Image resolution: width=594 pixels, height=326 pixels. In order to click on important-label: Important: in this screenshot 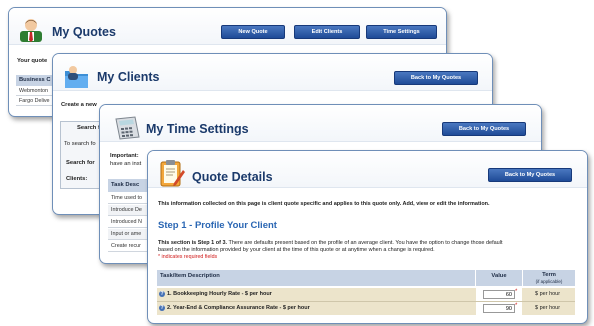, I will do `click(124, 156)`.